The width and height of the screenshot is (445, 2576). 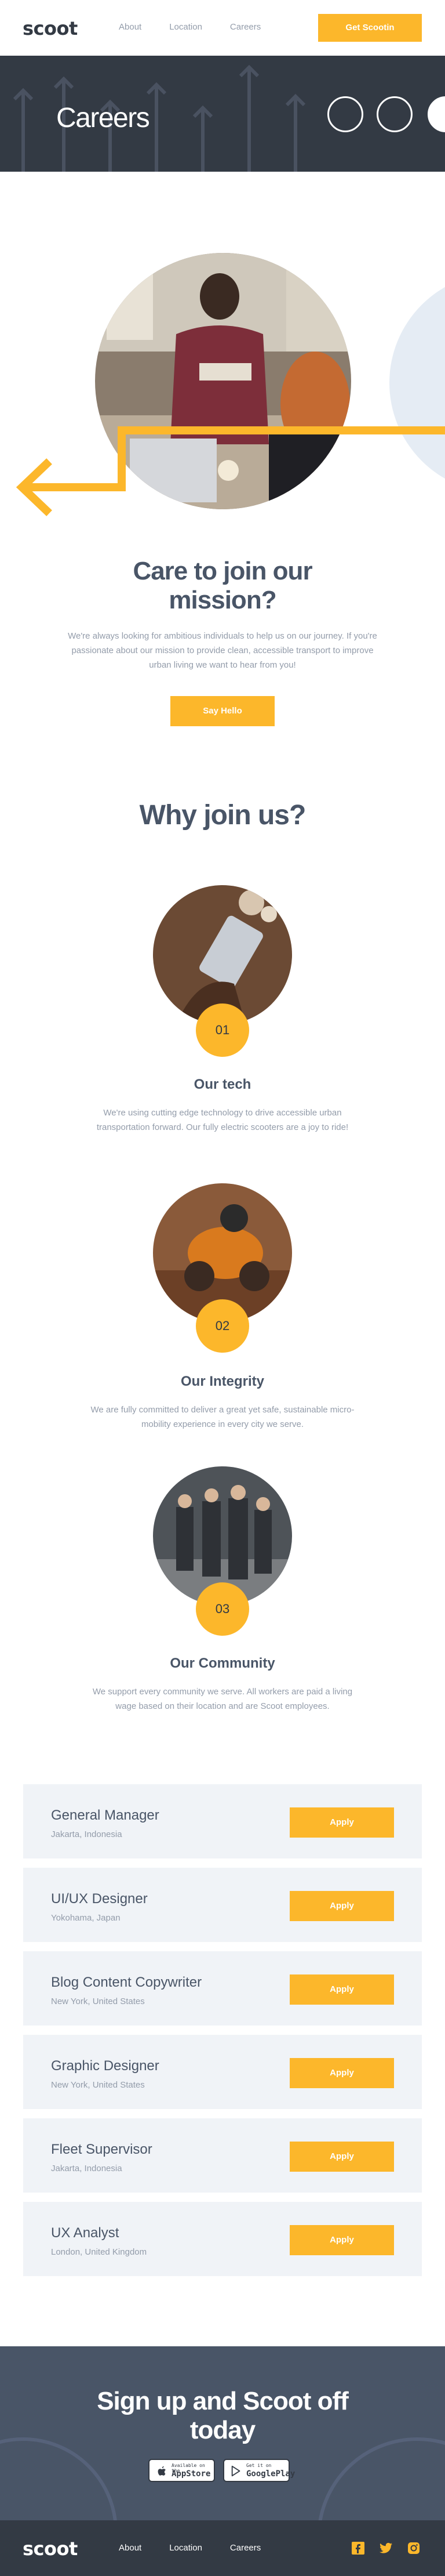 I want to click on job-card: UX Analyst London, United Kingdom Apply, so click(x=222, y=2239).